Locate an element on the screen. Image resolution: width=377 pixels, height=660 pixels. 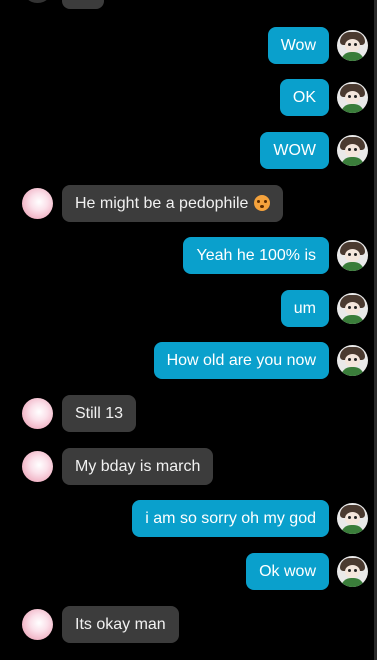
message-row-outgoing: um is located at coordinates (187, 308).